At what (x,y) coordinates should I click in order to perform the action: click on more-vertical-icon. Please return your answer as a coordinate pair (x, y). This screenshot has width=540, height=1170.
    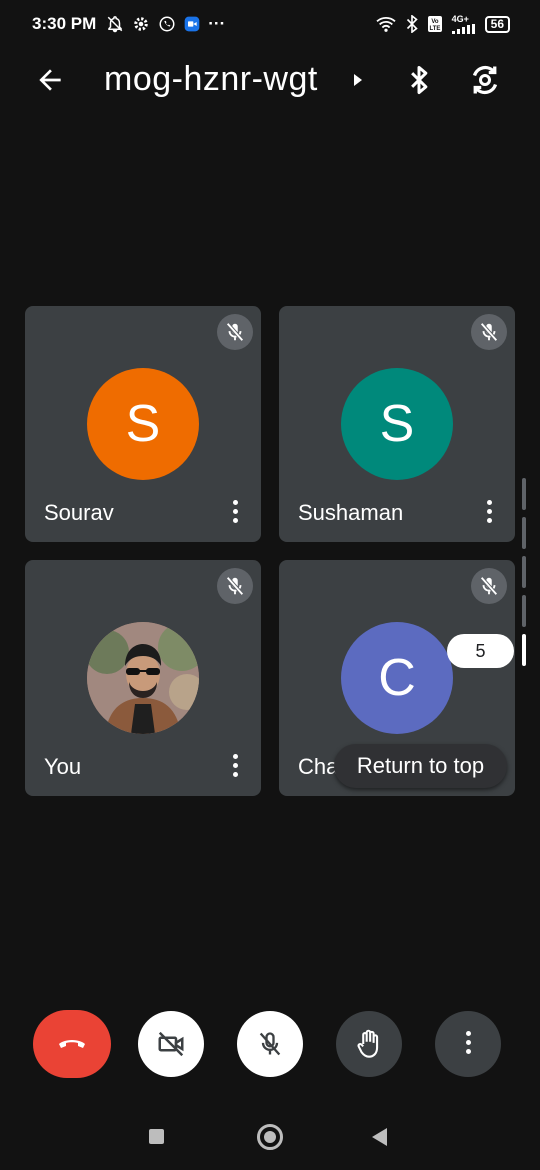
    Looking at the image, I should click on (468, 1044).